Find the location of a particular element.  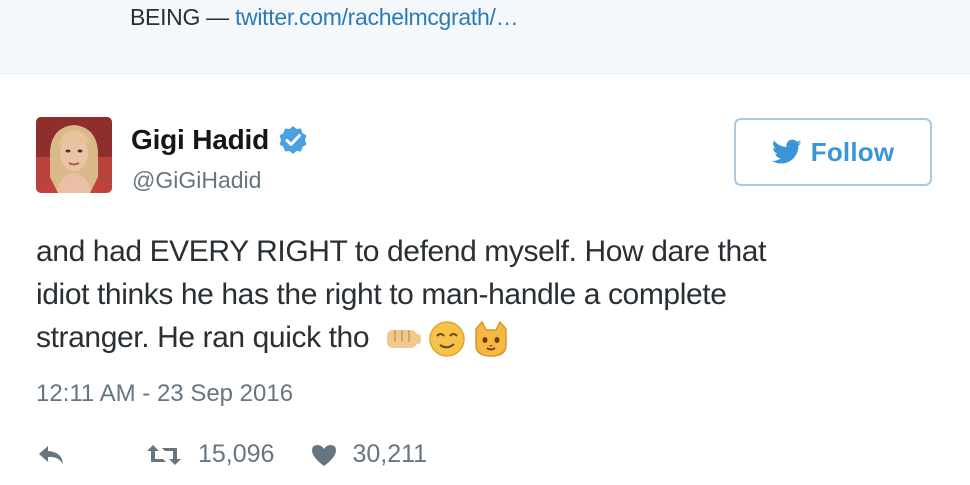

reply-button is located at coordinates (56, 455).